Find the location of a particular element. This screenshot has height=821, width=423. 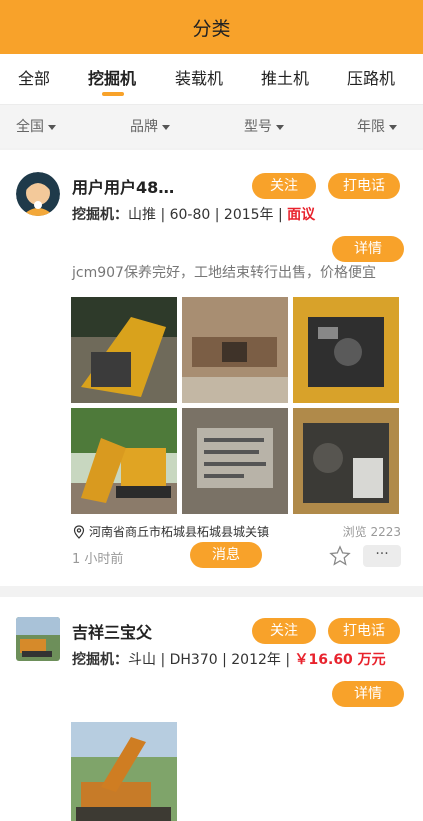

more-icon: ··· is located at coordinates (382, 556).